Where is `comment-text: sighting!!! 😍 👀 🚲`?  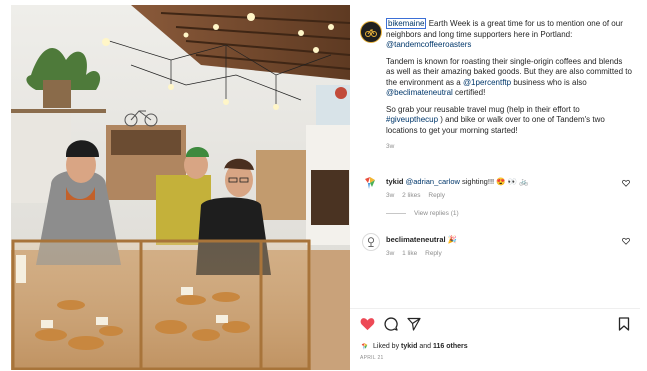 comment-text: sighting!!! 😍 👀 🚲 is located at coordinates (494, 181).